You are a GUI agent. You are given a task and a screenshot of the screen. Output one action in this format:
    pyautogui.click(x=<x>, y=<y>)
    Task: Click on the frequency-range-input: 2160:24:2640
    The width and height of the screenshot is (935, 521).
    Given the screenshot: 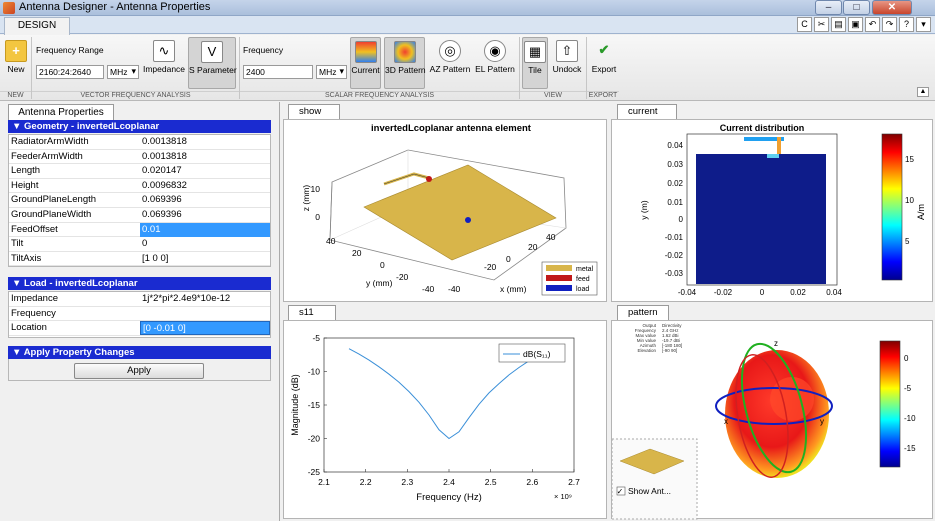 What is the action you would take?
    pyautogui.click(x=70, y=72)
    